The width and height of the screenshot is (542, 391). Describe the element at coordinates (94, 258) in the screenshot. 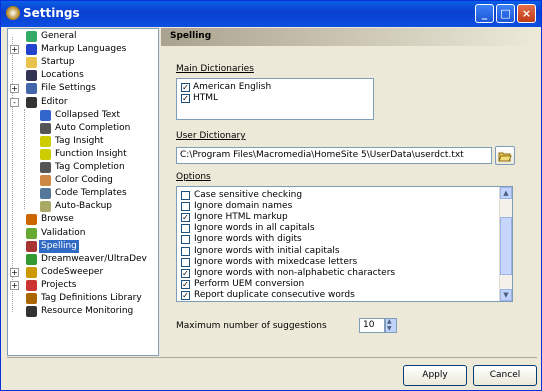

I see `tree-item-label: Dreamweaver/UltraDev` at that location.